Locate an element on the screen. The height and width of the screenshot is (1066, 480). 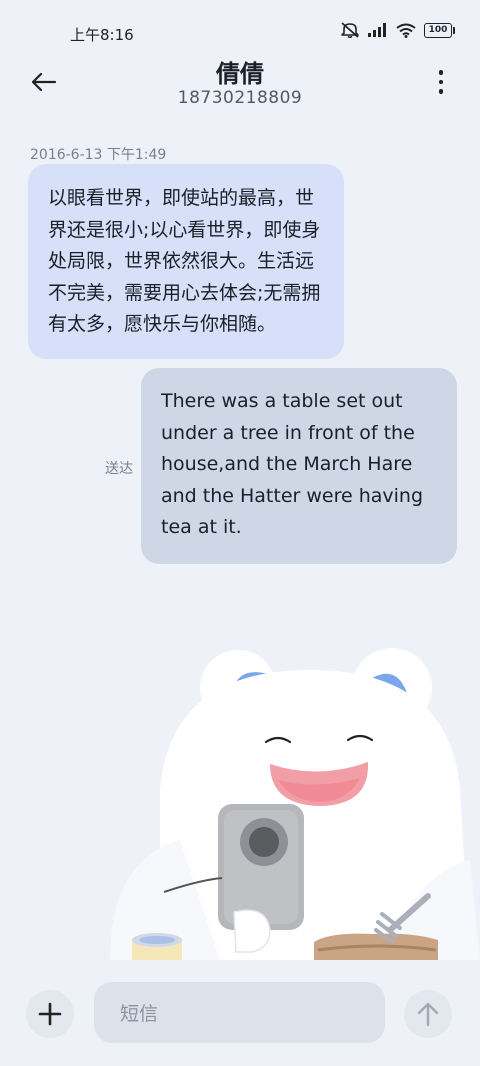
battery-icon: 100 is located at coordinates (439, 30).